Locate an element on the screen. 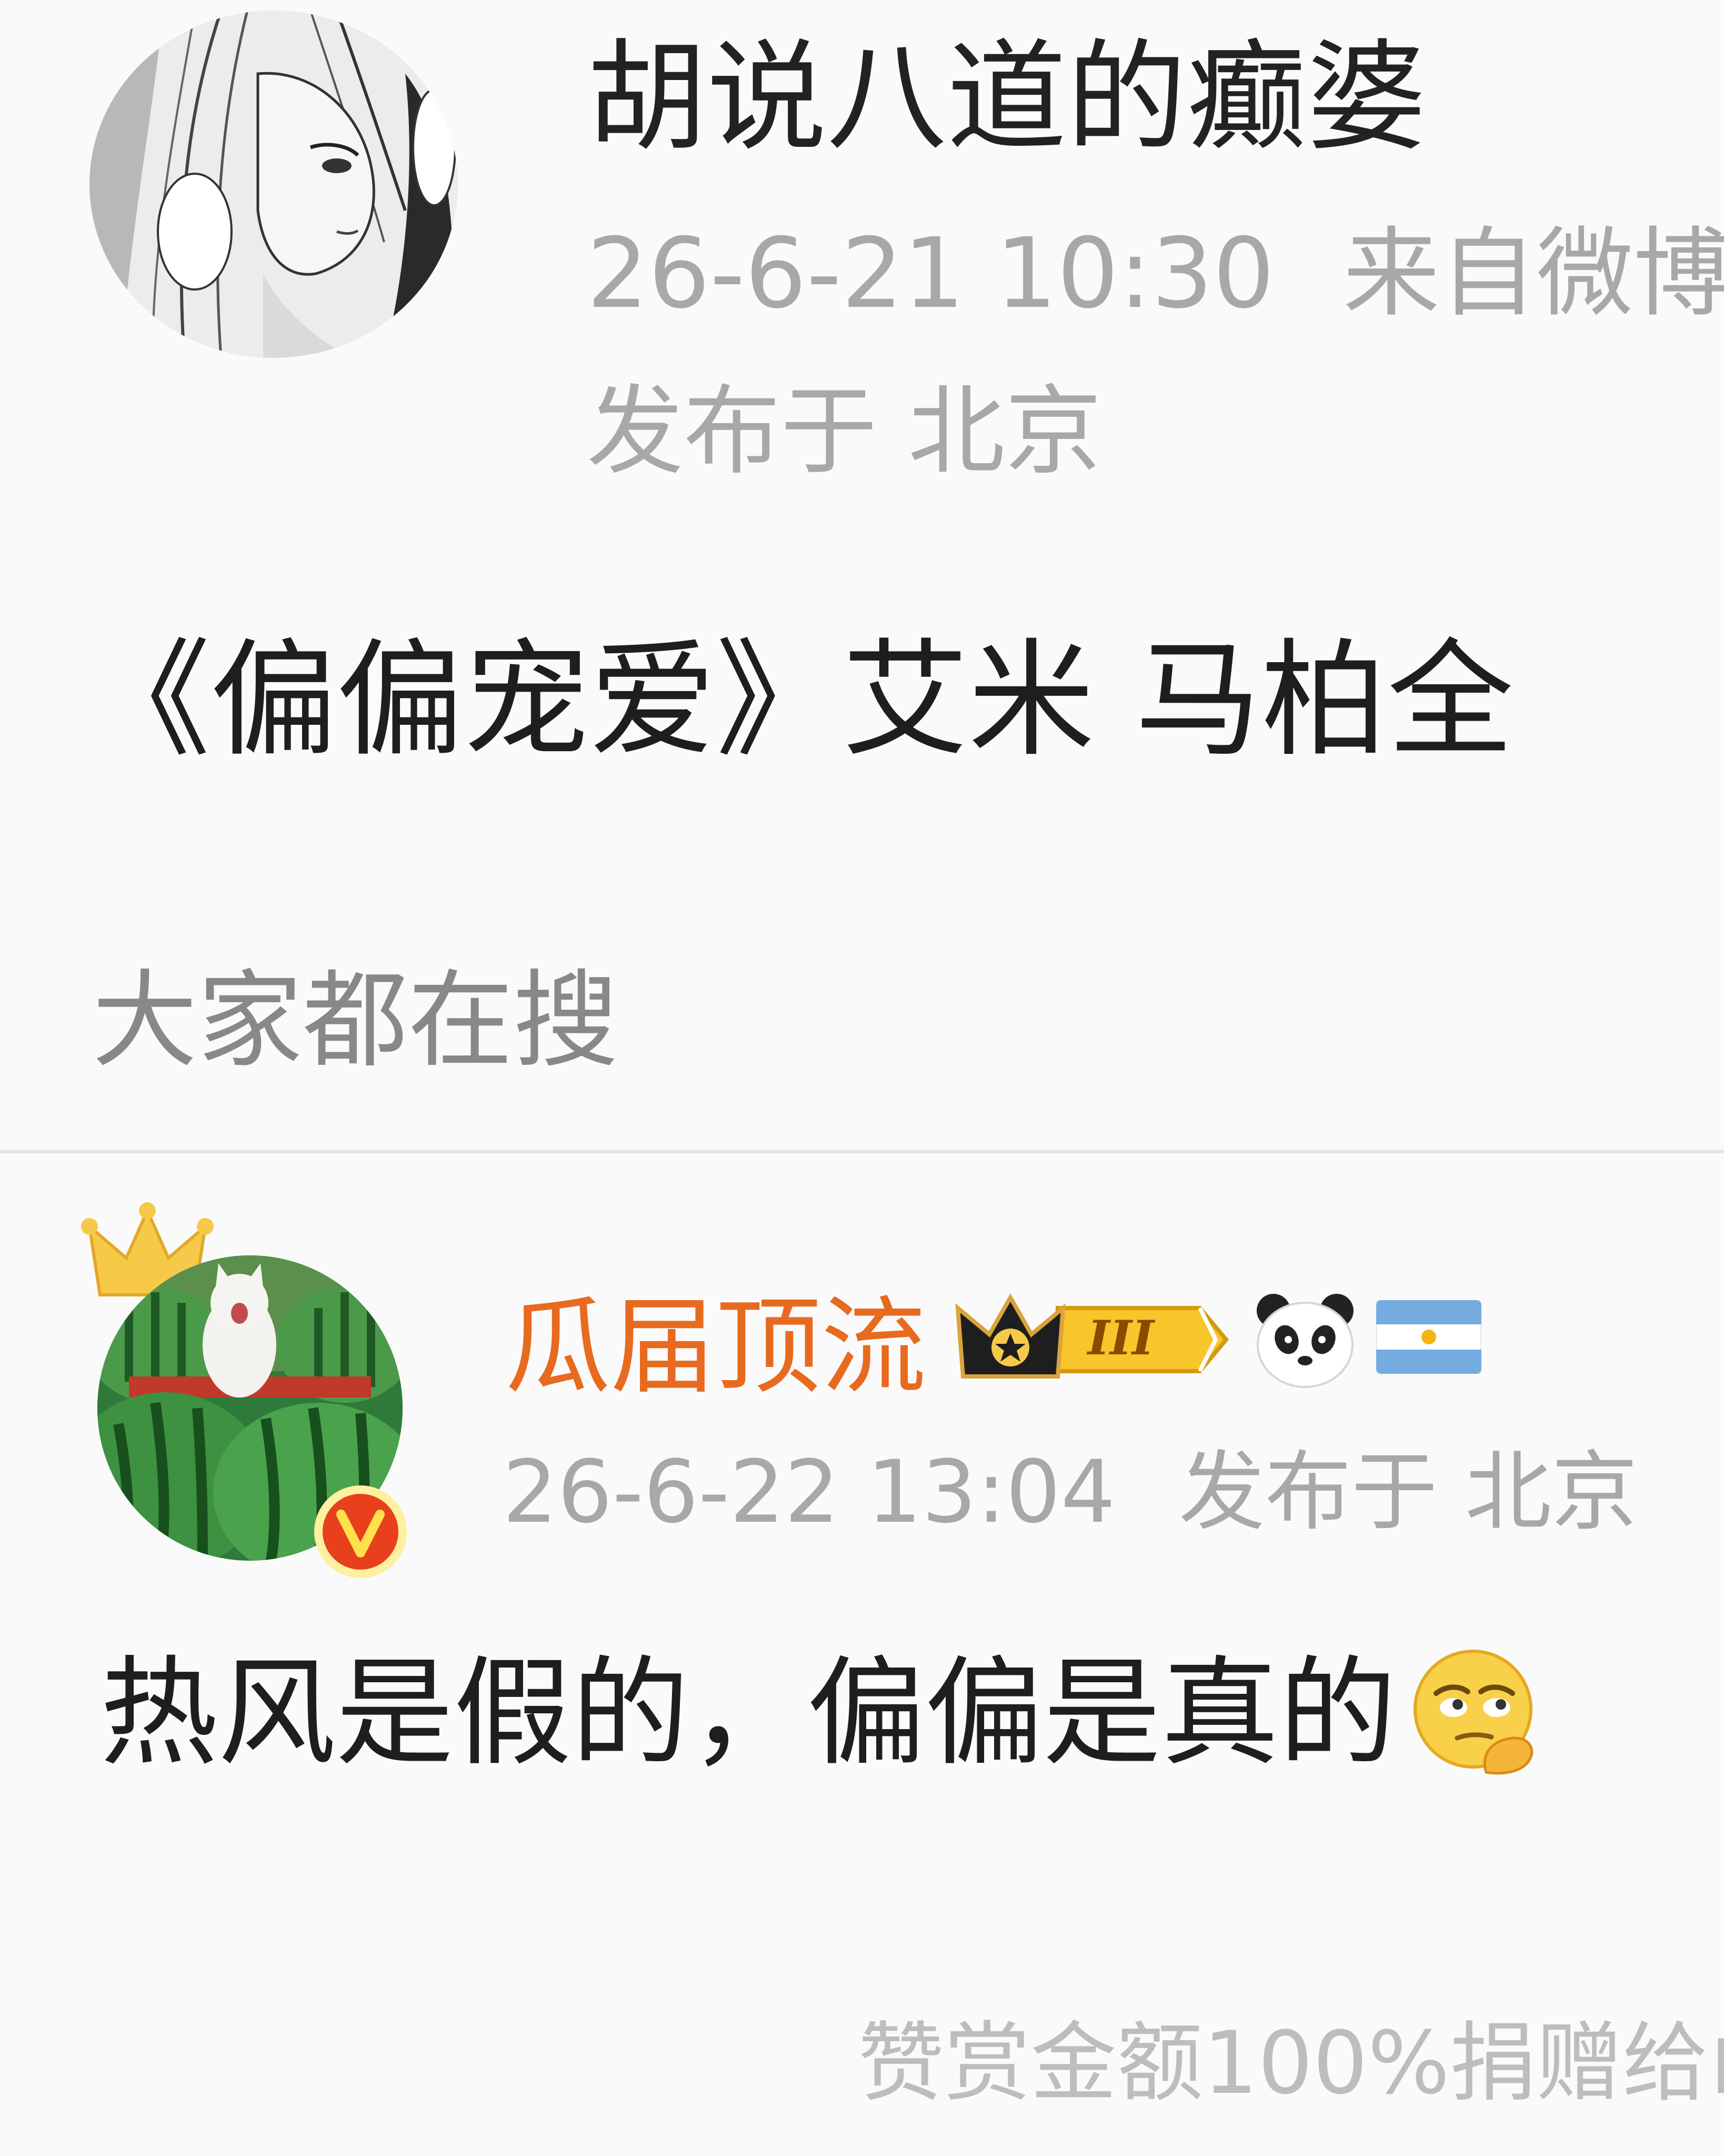  post2-content: 热风是假的，偏偏是真的 is located at coordinates (822, 1713).